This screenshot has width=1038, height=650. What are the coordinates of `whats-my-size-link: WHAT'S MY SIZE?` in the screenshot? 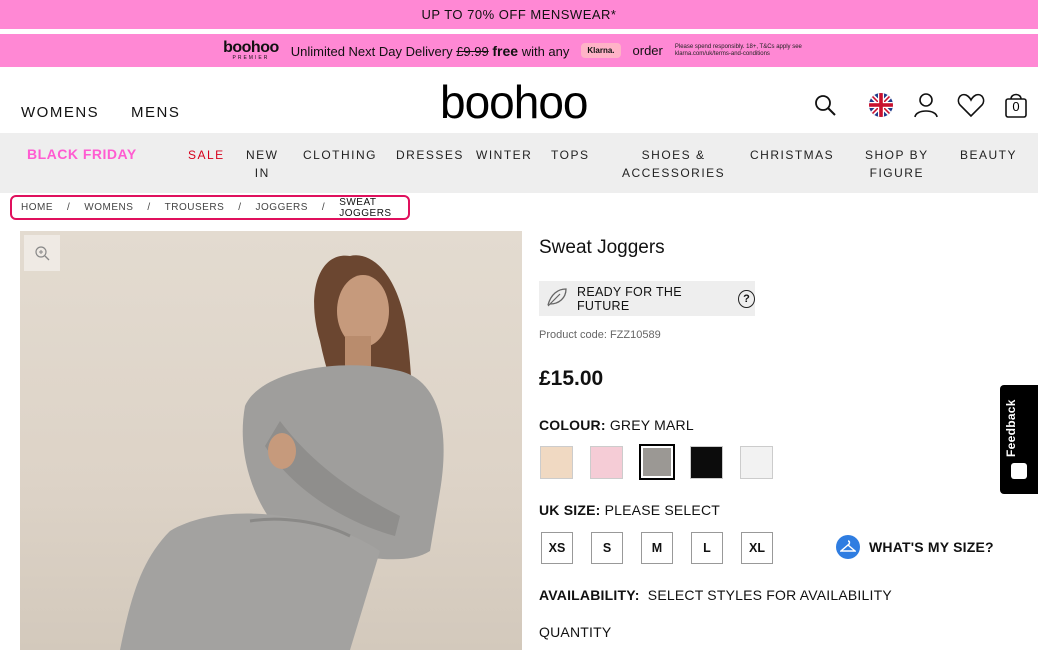 It's located at (915, 547).